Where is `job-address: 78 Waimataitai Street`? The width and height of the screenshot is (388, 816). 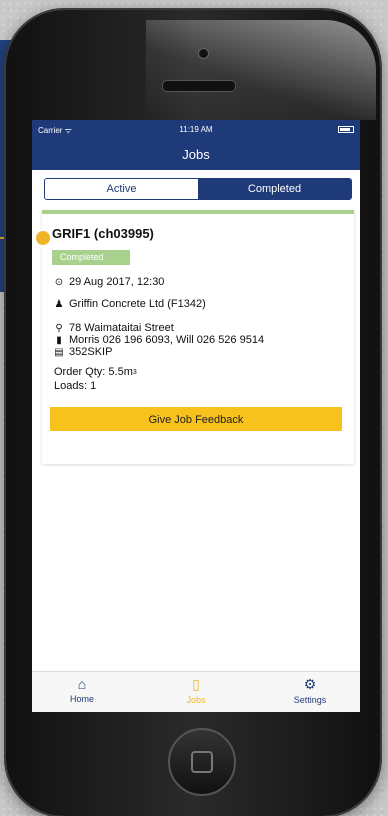
job-address: 78 Waimataitai Street is located at coordinates (121, 328).